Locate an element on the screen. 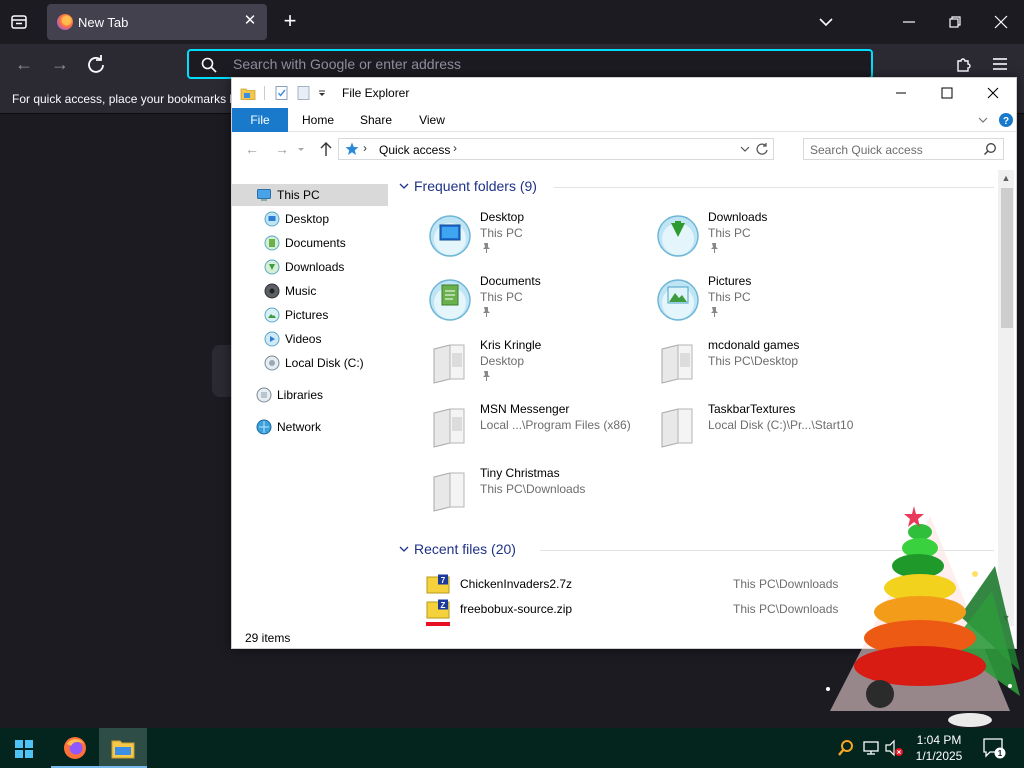 The image size is (1024, 768). nav-label: Desktop is located at coordinates (307, 219).